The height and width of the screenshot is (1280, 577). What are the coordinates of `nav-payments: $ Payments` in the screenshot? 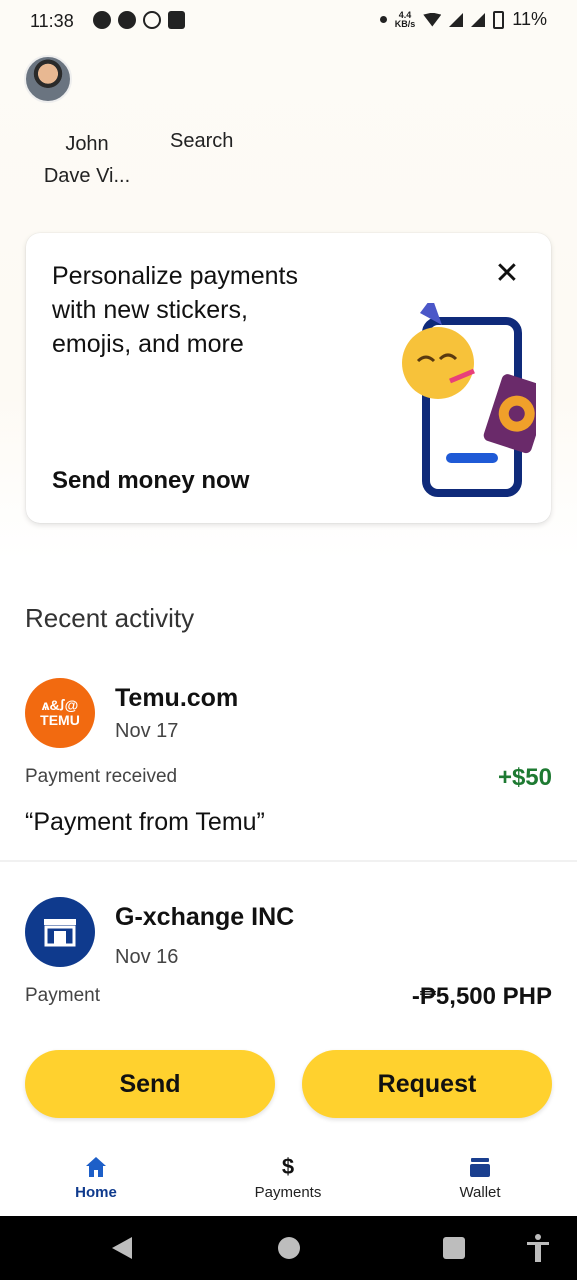 It's located at (288, 1176).